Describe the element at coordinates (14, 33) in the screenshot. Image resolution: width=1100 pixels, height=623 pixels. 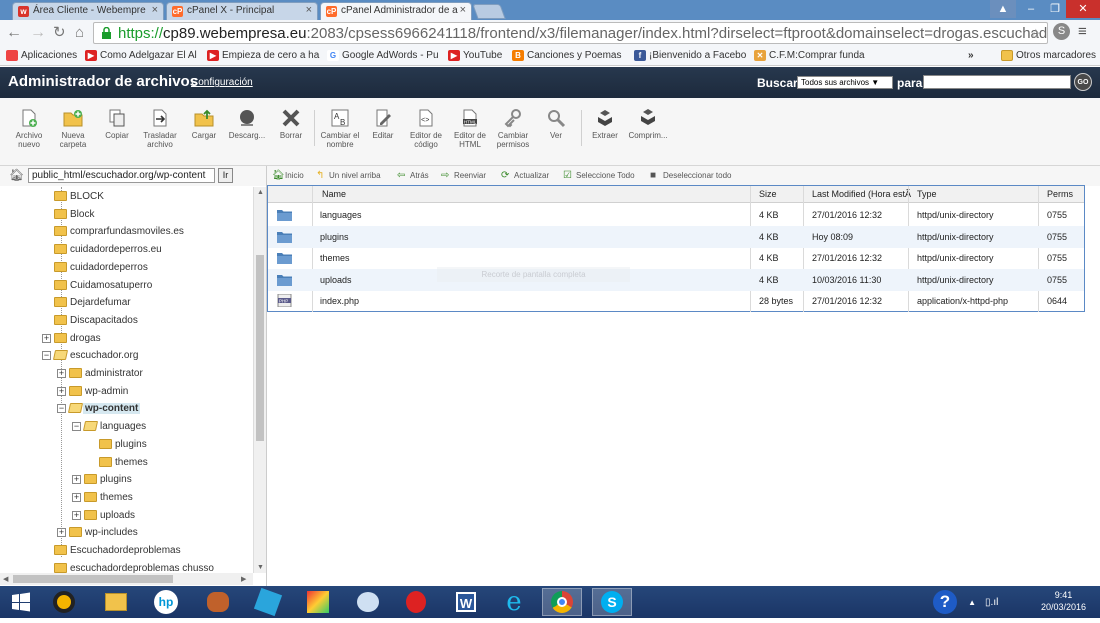
I see `back-icon: ←` at that location.